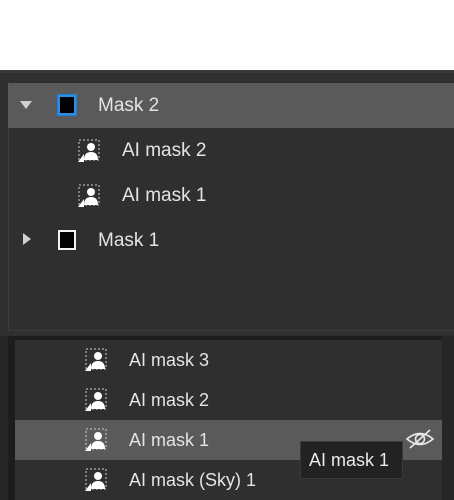  I want to click on tree-row-ai-mask-2: AI mask 2, so click(231, 150).